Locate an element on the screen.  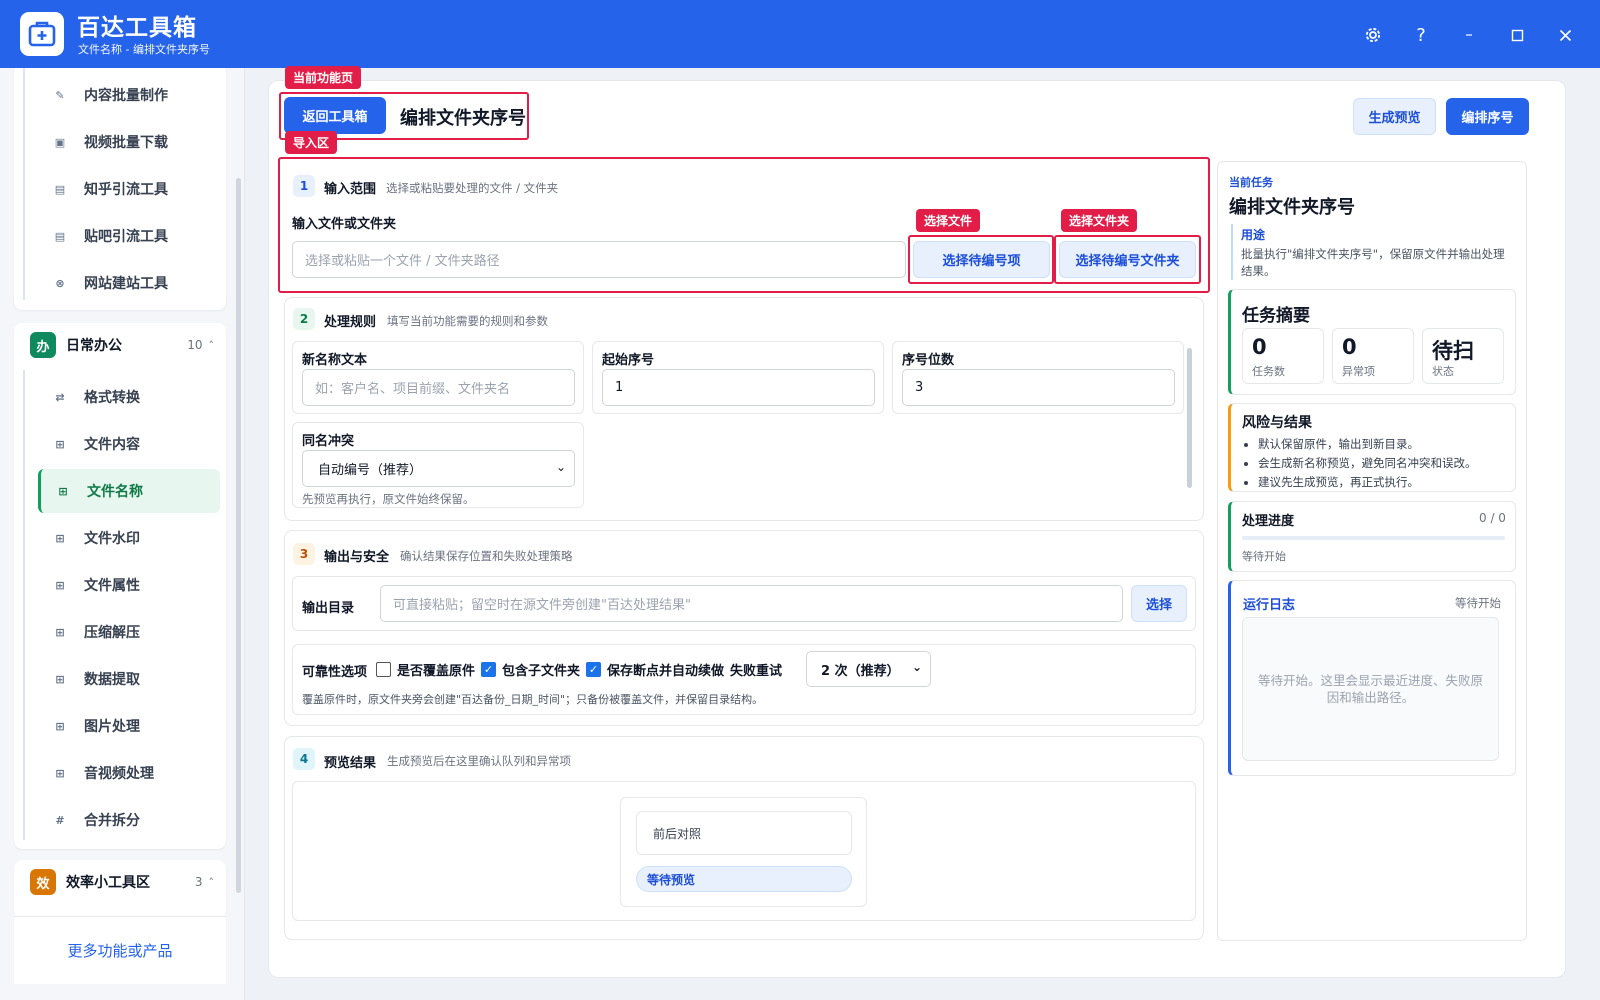
sidebar-item-label: 数据提取 is located at coordinates (112, 680).